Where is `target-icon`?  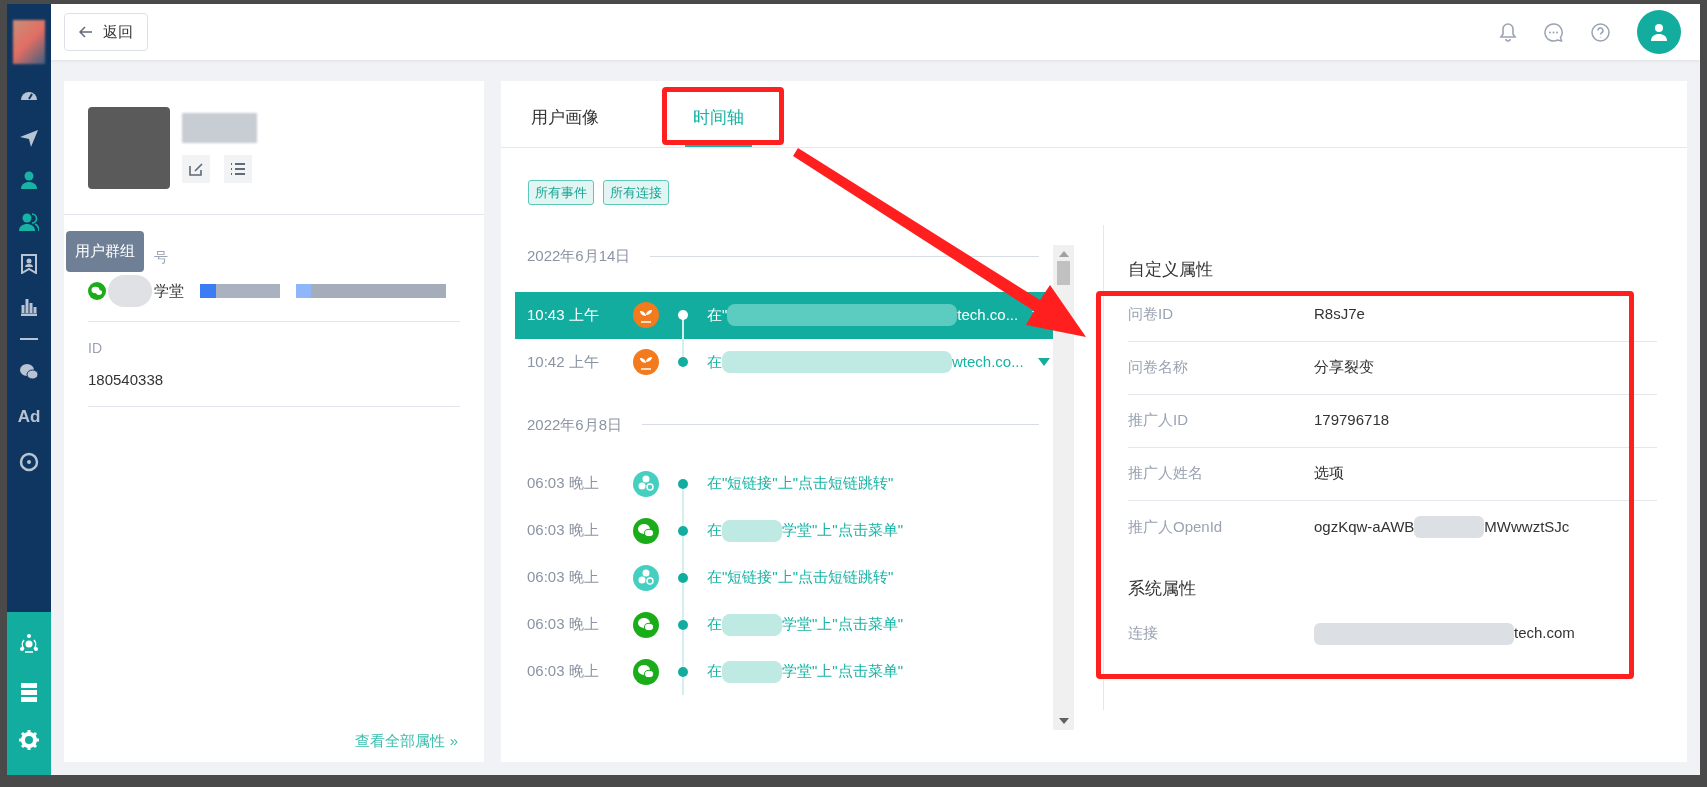
target-icon is located at coordinates (29, 461).